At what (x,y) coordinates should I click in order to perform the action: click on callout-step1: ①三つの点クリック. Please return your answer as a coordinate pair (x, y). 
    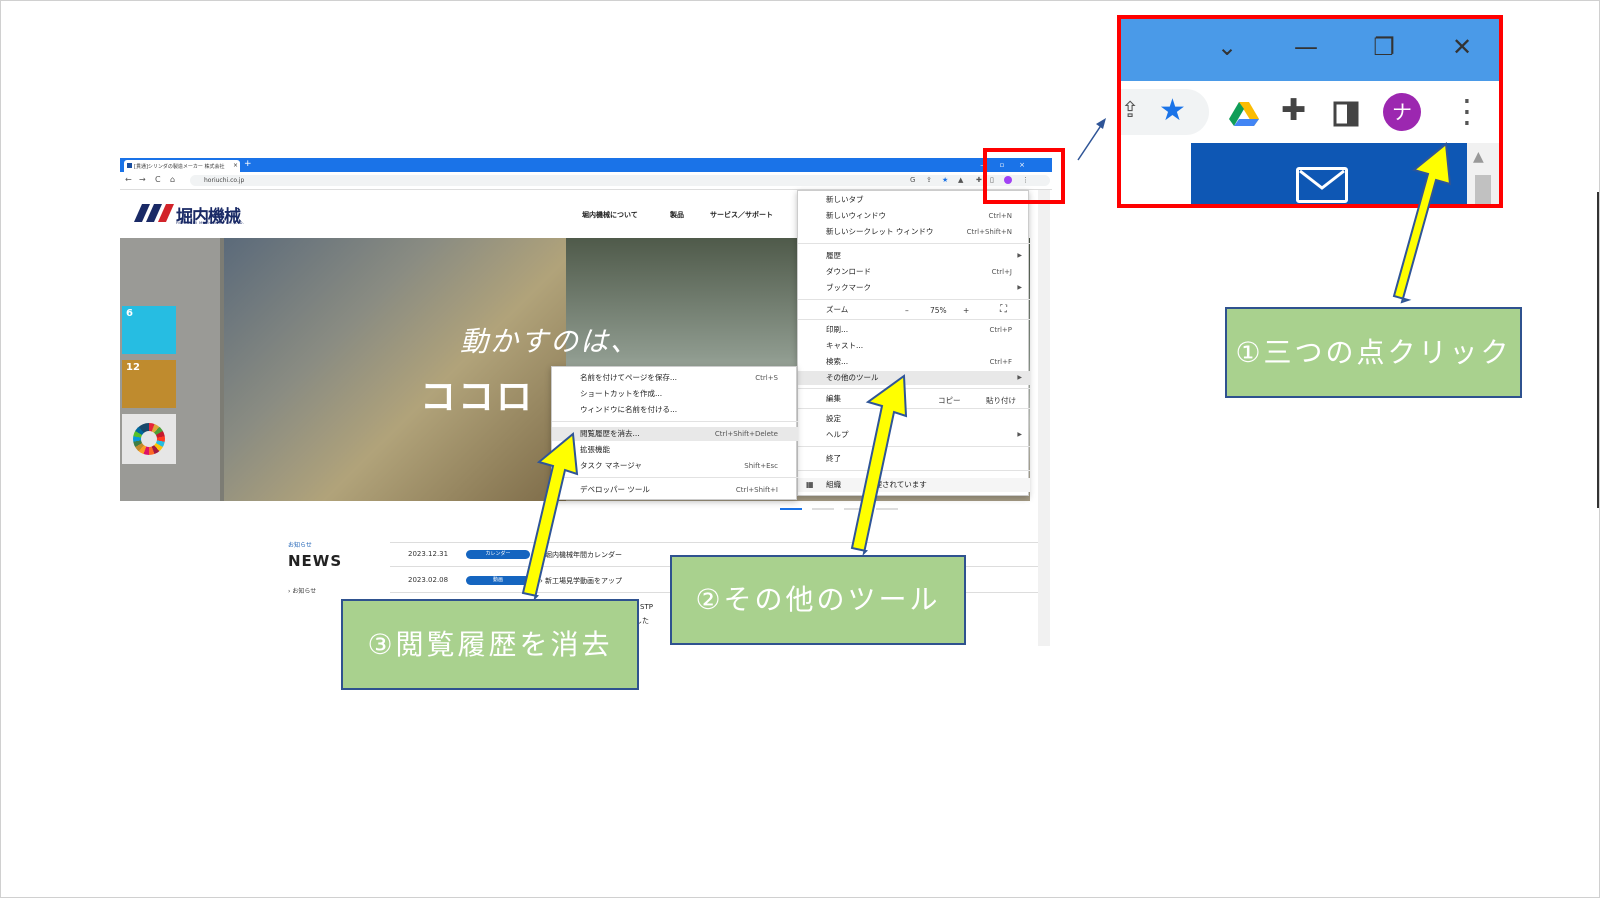
    Looking at the image, I should click on (1373, 352).